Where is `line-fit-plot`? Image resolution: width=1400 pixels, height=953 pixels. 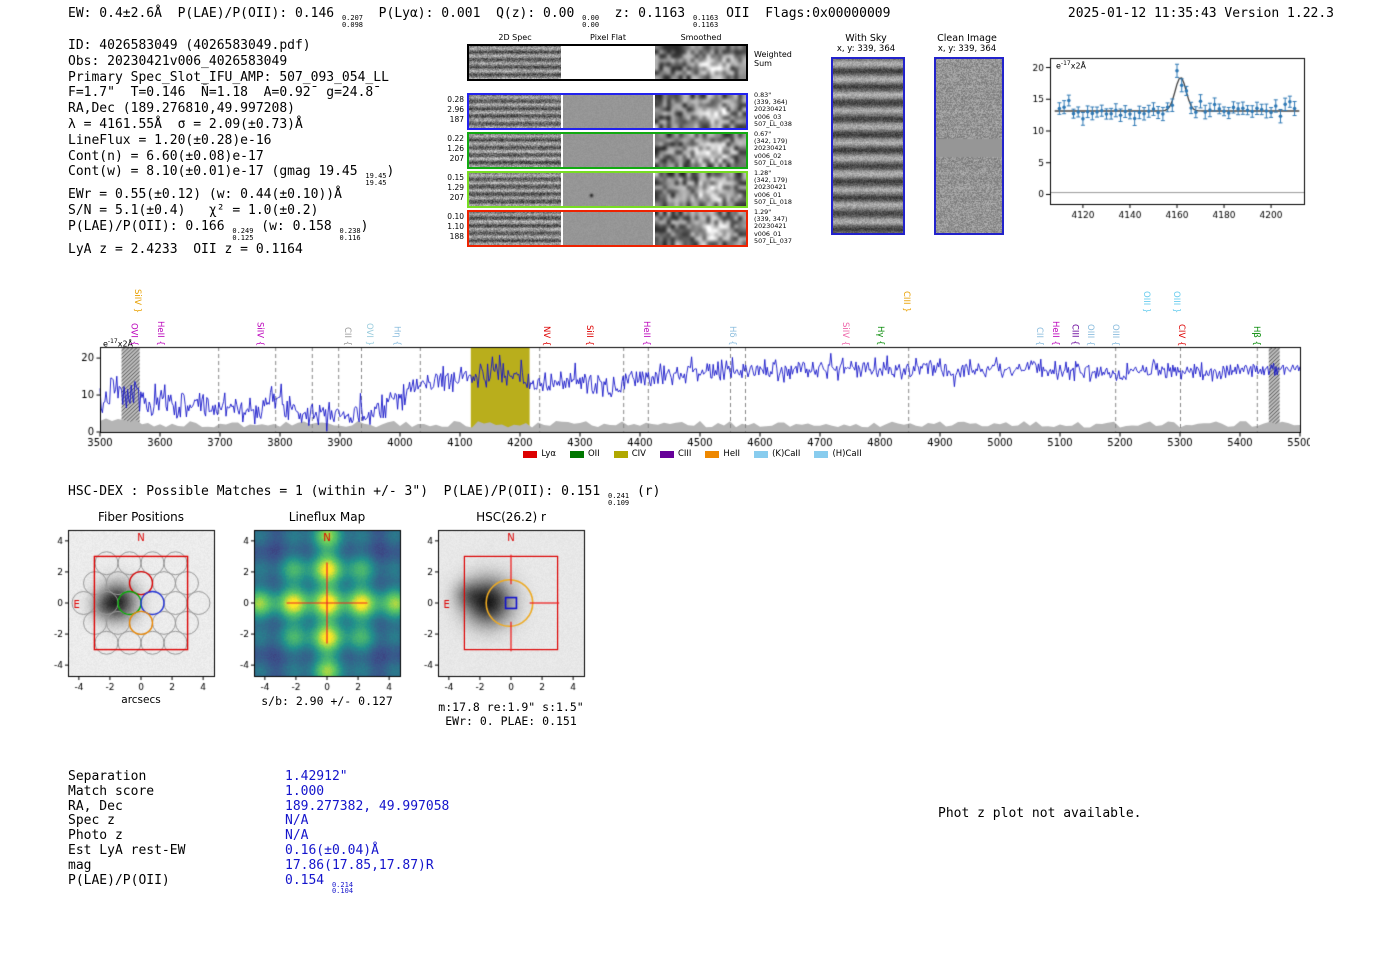
line-fit-plot is located at coordinates (1166, 137).